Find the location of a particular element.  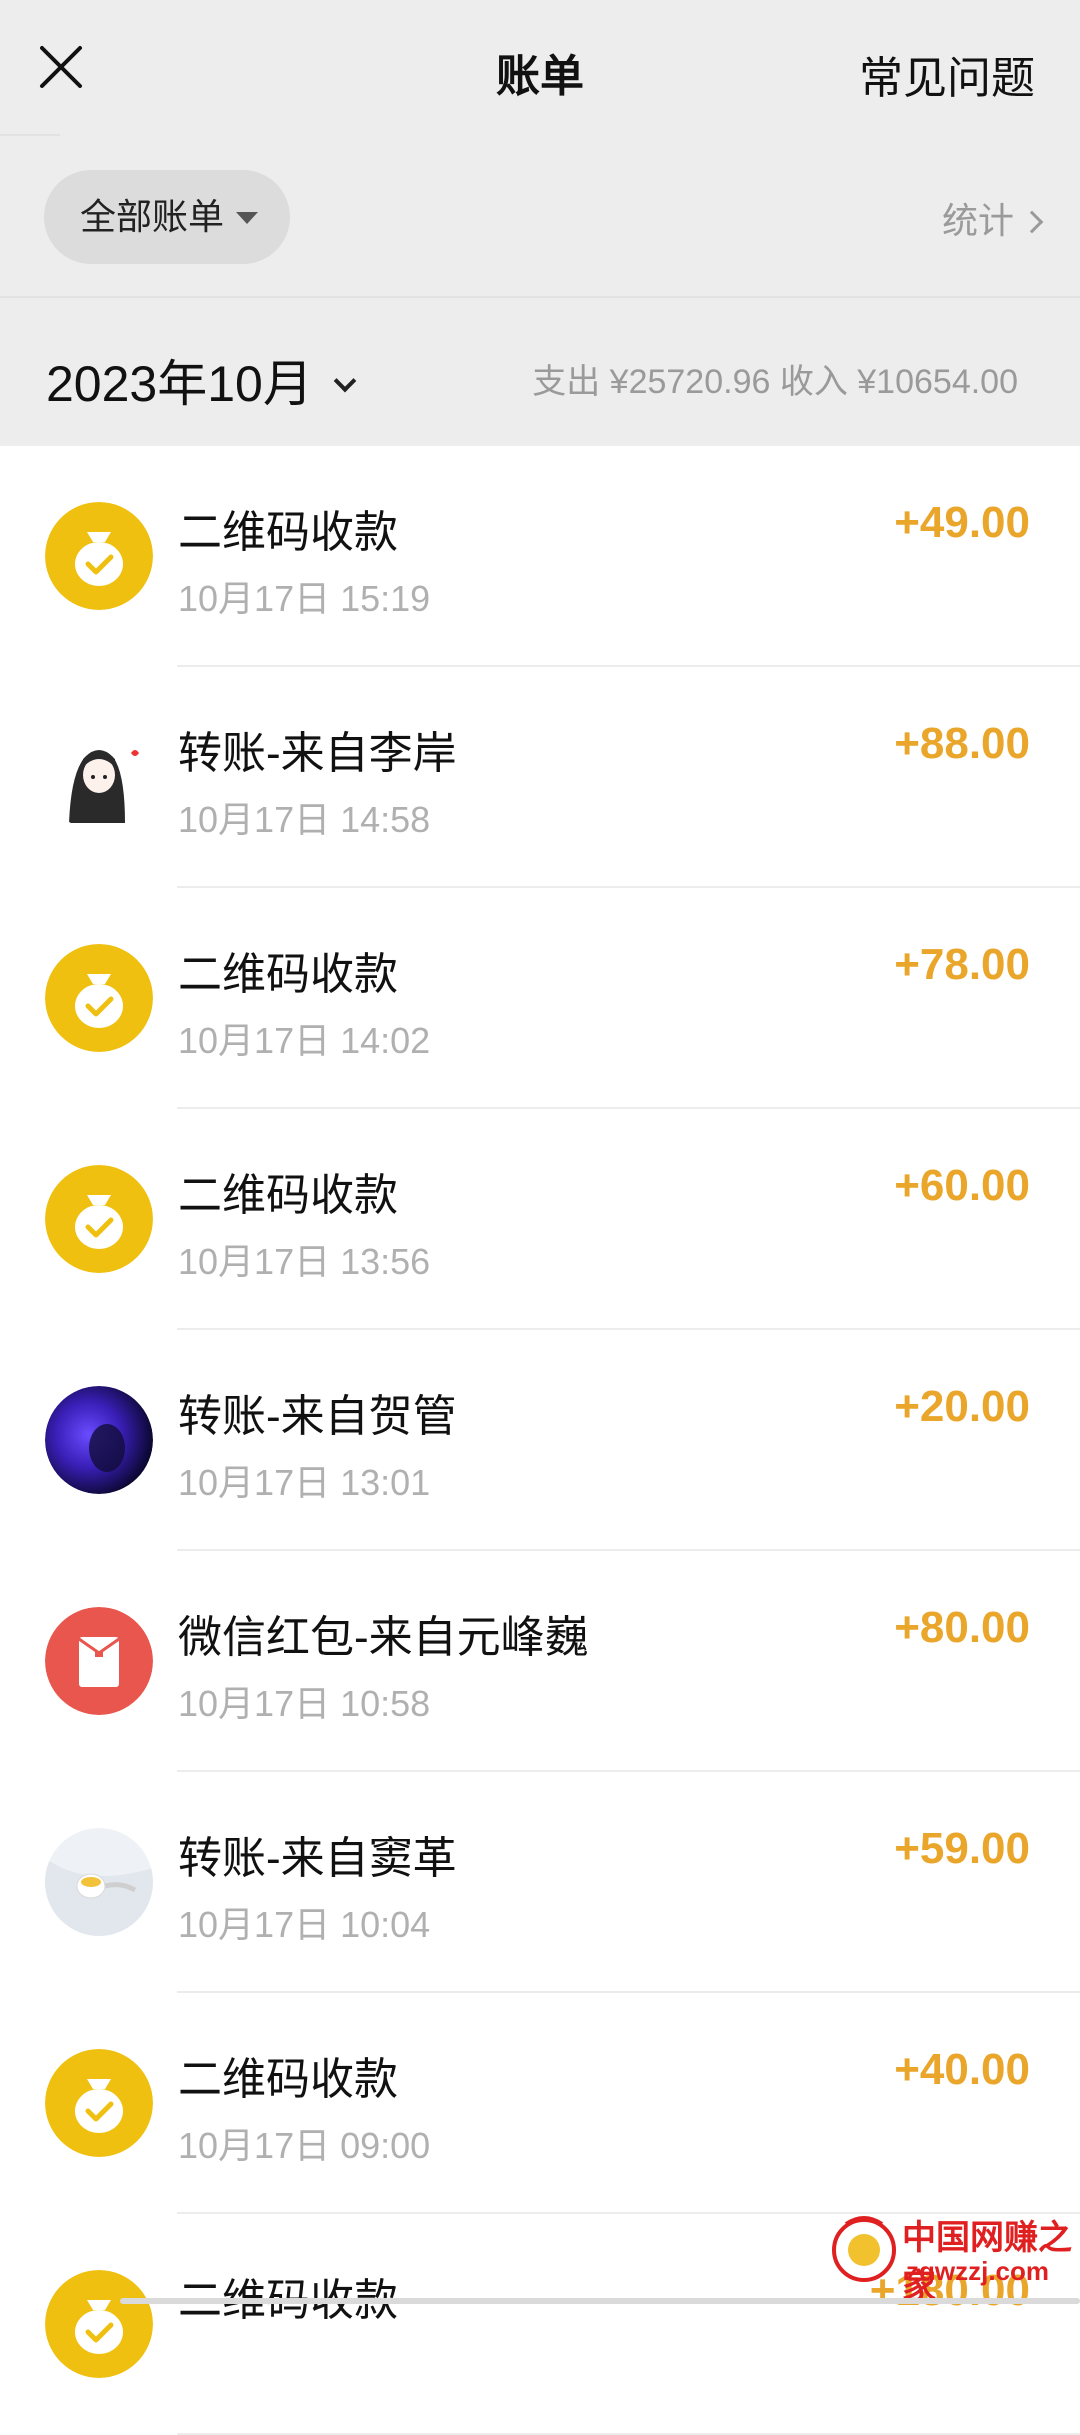

transaction-time: 10月17日 13:01 is located at coordinates (304, 1480).